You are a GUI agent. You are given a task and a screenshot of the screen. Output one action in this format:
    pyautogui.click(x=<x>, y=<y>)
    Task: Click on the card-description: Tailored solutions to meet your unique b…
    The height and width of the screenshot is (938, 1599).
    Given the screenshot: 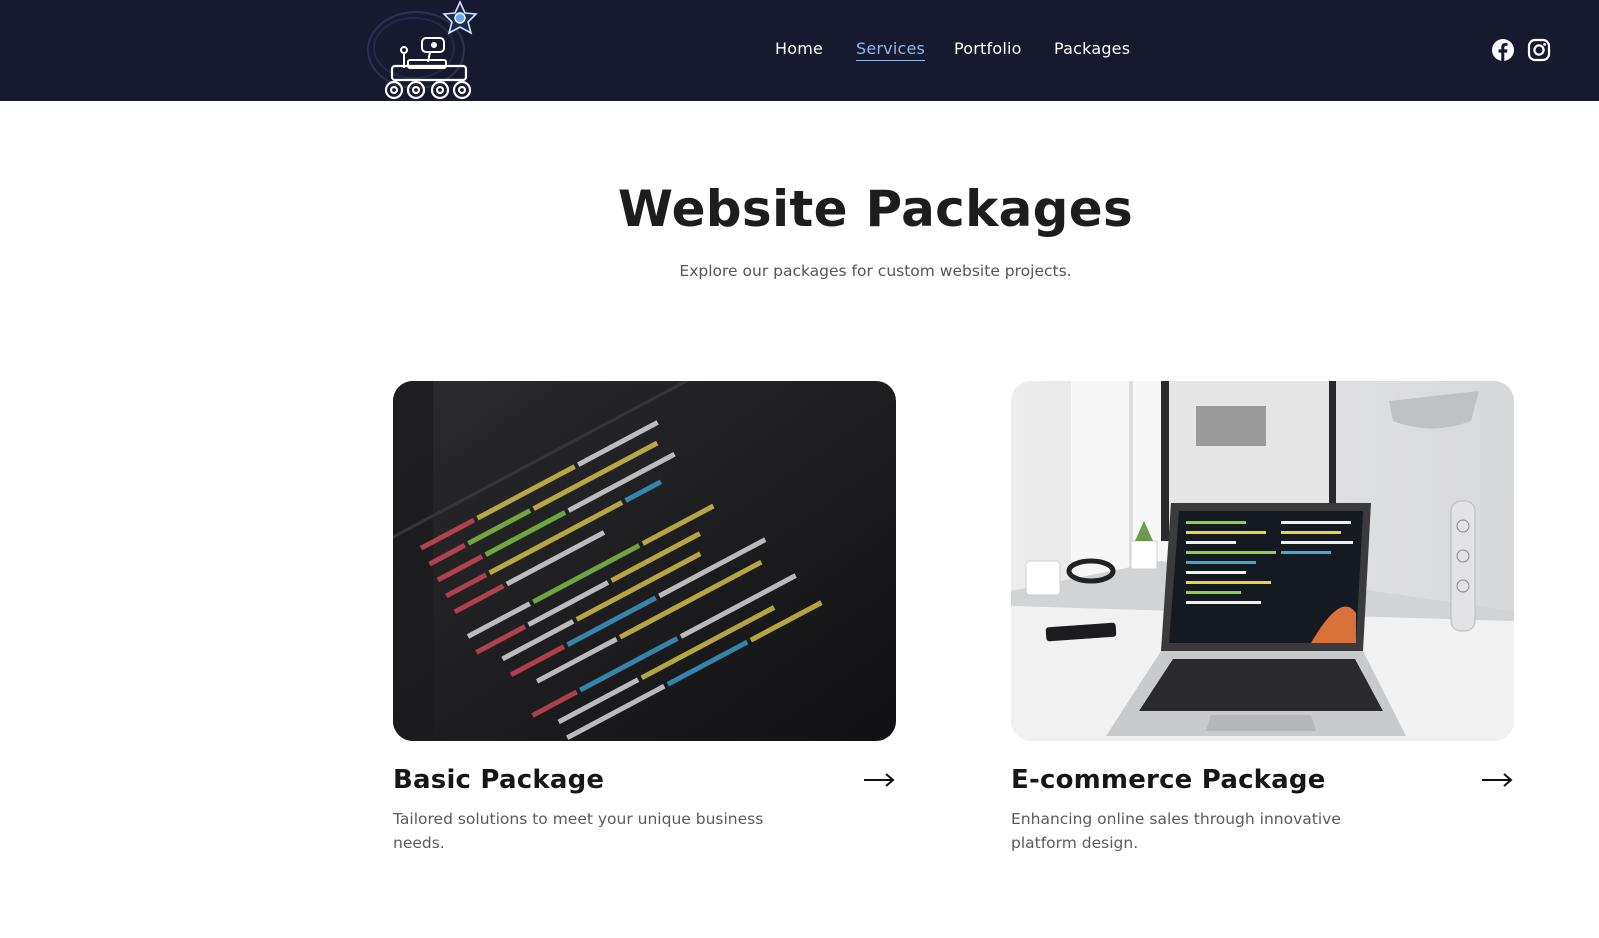 What is the action you would take?
    pyautogui.click(x=578, y=831)
    